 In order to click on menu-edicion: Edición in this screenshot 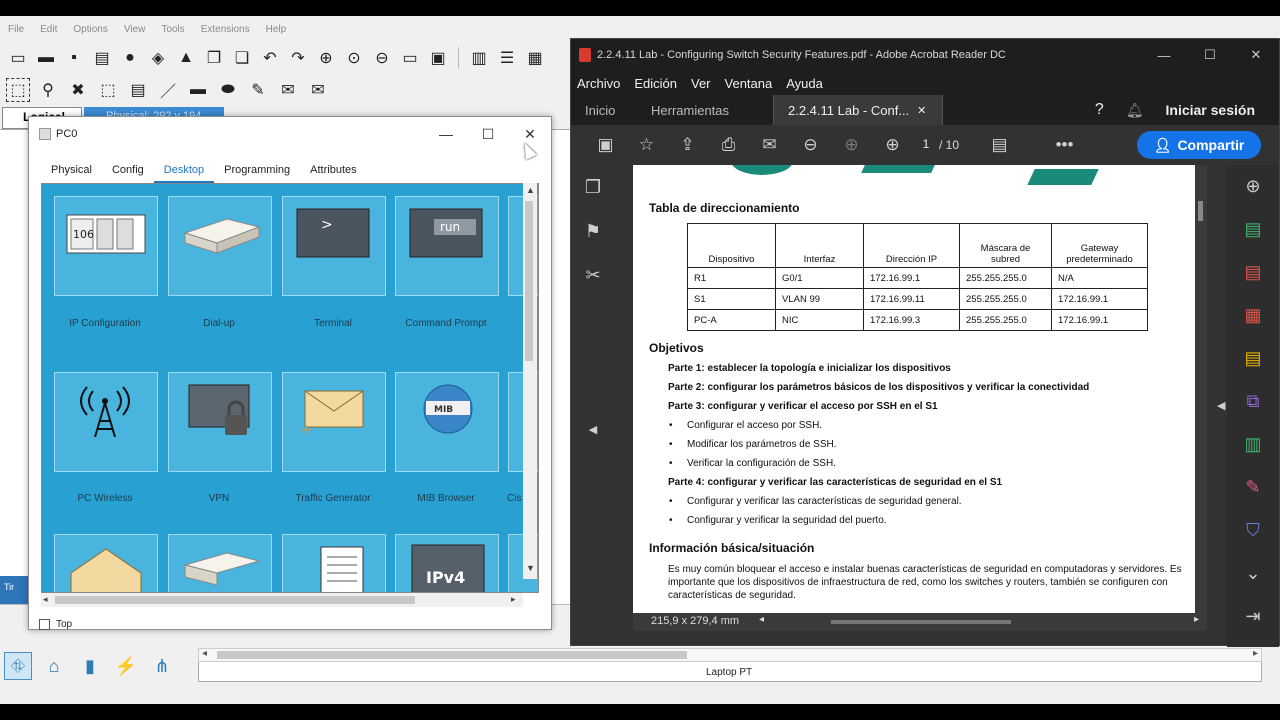, I will do `click(655, 83)`.